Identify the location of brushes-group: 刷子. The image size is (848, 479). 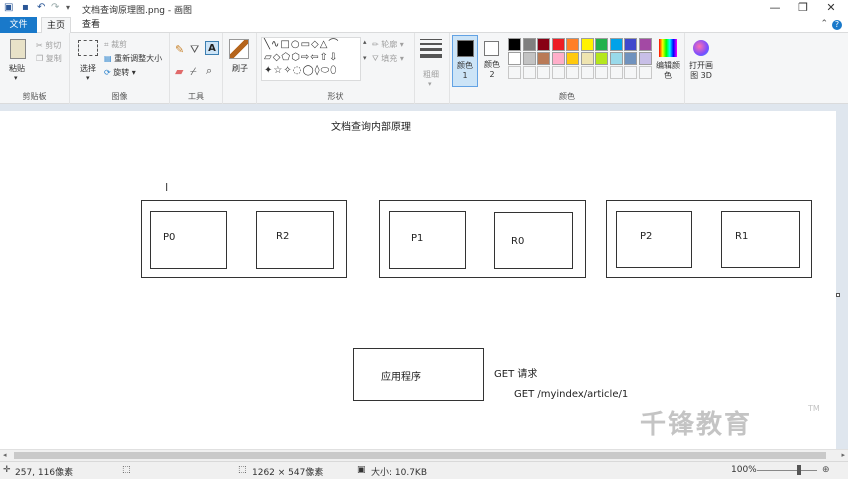
(240, 68).